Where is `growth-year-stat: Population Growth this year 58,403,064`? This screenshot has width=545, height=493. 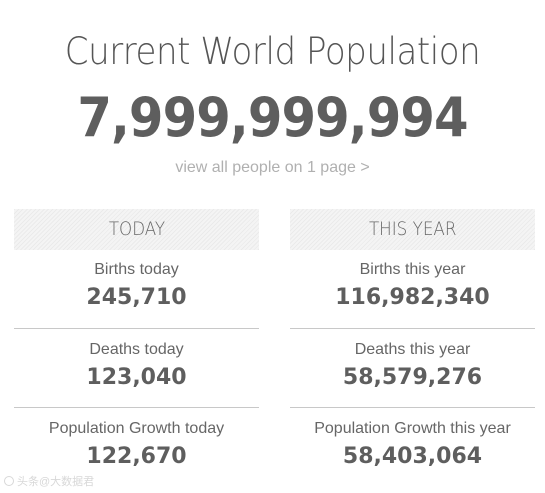
growth-year-stat: Population Growth this year 58,403,064 is located at coordinates (412, 447).